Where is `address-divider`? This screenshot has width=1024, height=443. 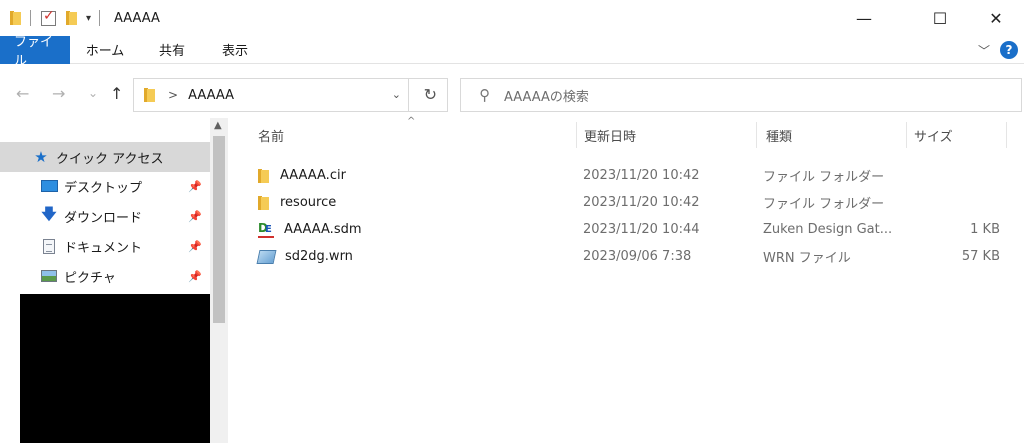 address-divider is located at coordinates (408, 95).